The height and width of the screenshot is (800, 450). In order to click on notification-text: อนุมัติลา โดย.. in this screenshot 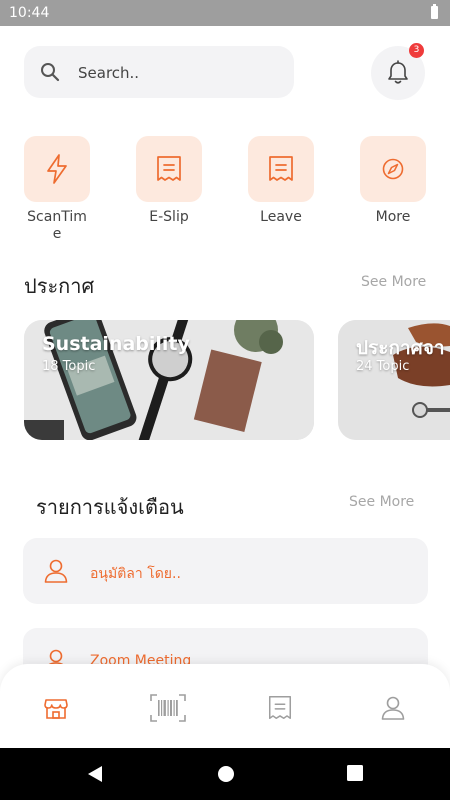, I will do `click(135, 574)`.